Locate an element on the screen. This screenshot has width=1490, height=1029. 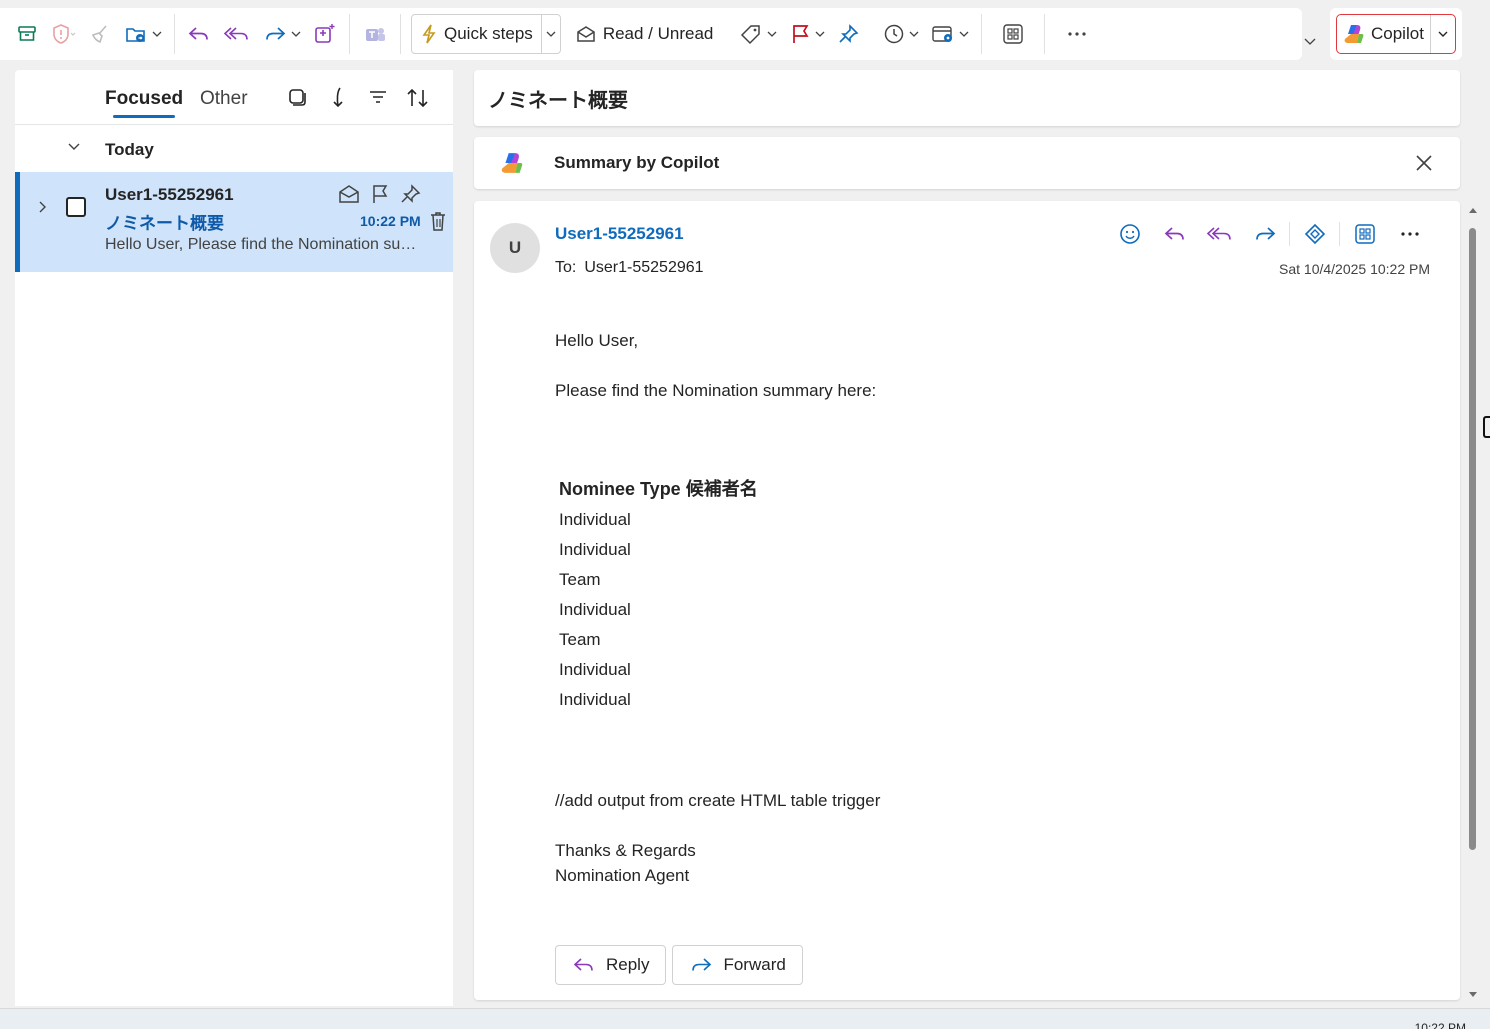
filter-icon is located at coordinates (378, 97).